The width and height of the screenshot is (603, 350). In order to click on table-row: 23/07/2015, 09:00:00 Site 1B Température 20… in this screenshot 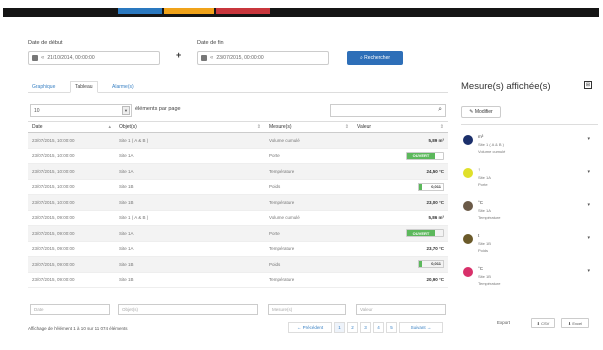, I will do `click(238, 280)`.